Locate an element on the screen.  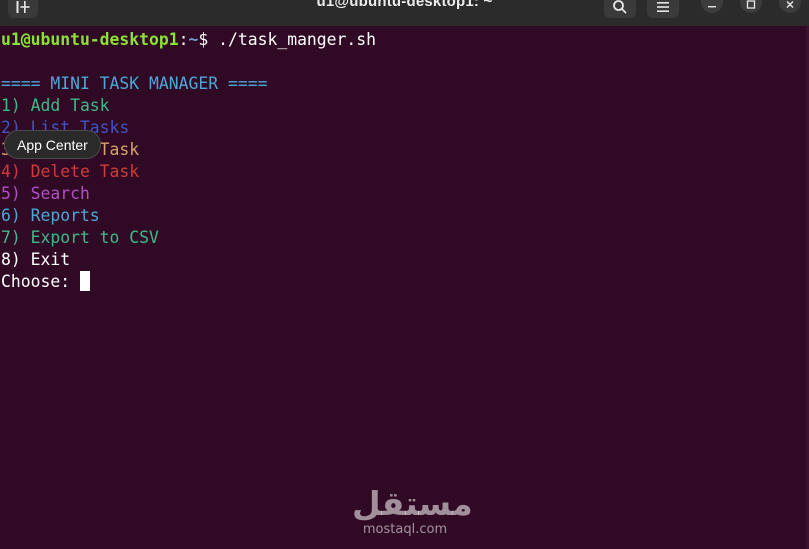
terminal-cursor is located at coordinates (85, 281).